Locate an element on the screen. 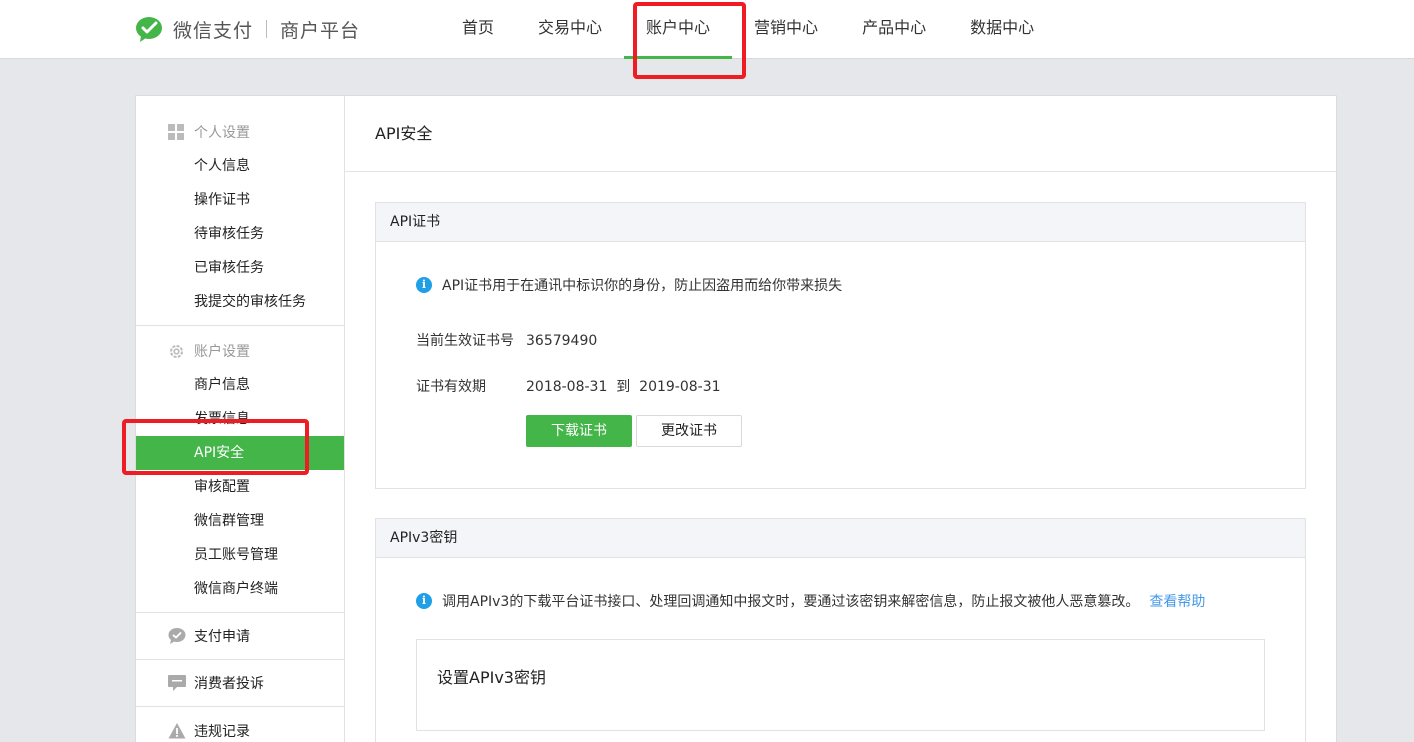  sidebar-group-personal: 个人设置 个人信息 操作证书 待审核任务 已审核任务 我提交的审核任务 is located at coordinates (240, 220).